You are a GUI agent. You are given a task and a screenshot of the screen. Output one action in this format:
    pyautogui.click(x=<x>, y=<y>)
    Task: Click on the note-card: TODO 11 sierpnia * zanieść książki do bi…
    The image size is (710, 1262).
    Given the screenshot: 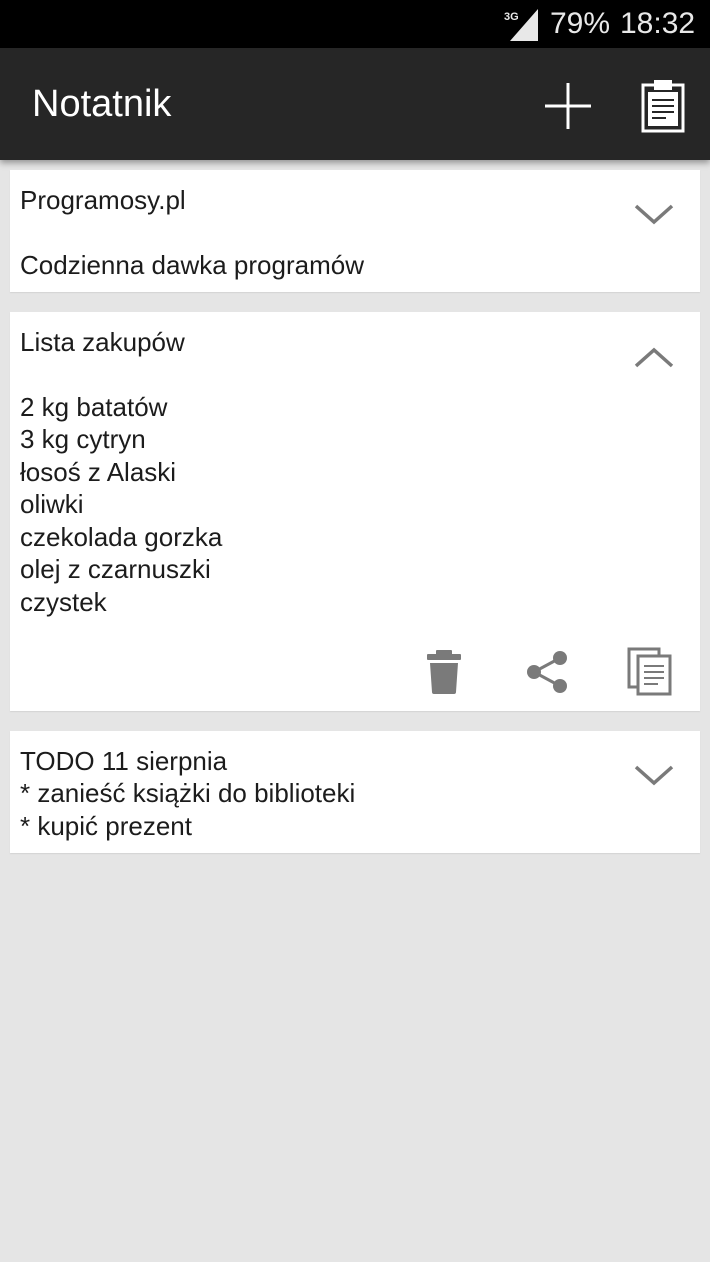 What is the action you would take?
    pyautogui.click(x=355, y=792)
    